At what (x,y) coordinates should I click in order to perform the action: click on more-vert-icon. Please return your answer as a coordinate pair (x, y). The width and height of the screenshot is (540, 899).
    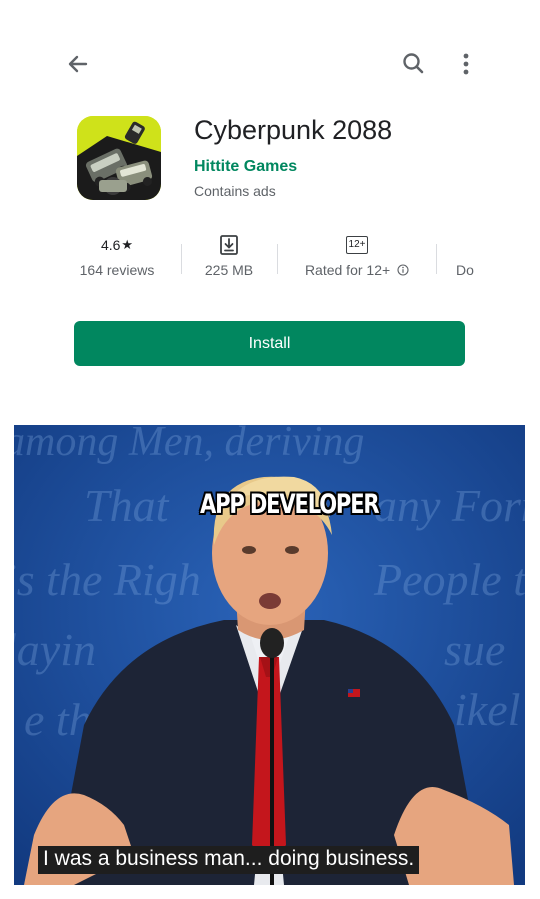
    Looking at the image, I should click on (466, 64).